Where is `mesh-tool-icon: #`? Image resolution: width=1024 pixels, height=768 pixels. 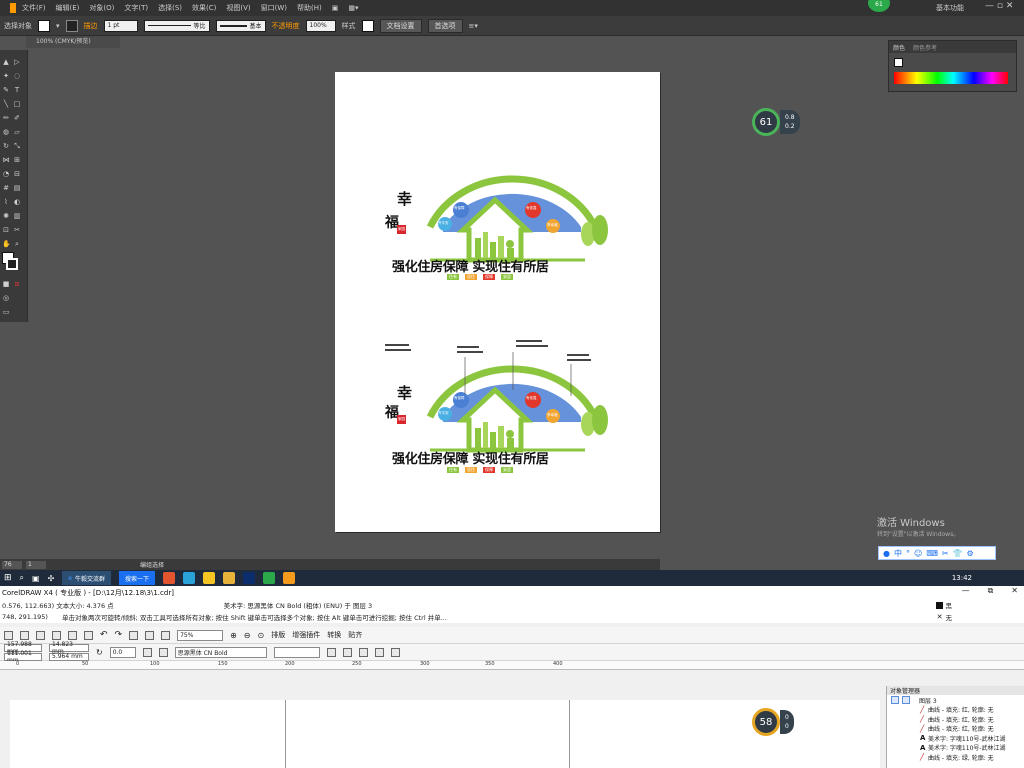
mesh-tool-icon: # is located at coordinates (6, 188).